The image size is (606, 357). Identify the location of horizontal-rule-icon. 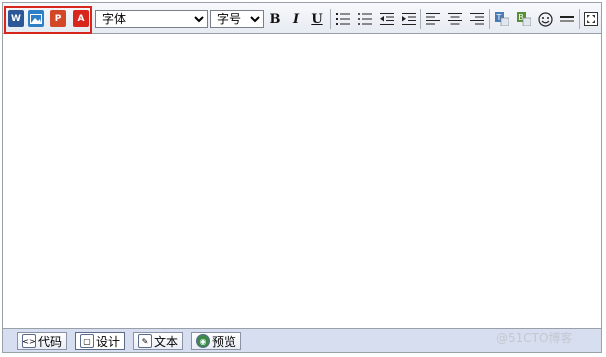
(567, 19).